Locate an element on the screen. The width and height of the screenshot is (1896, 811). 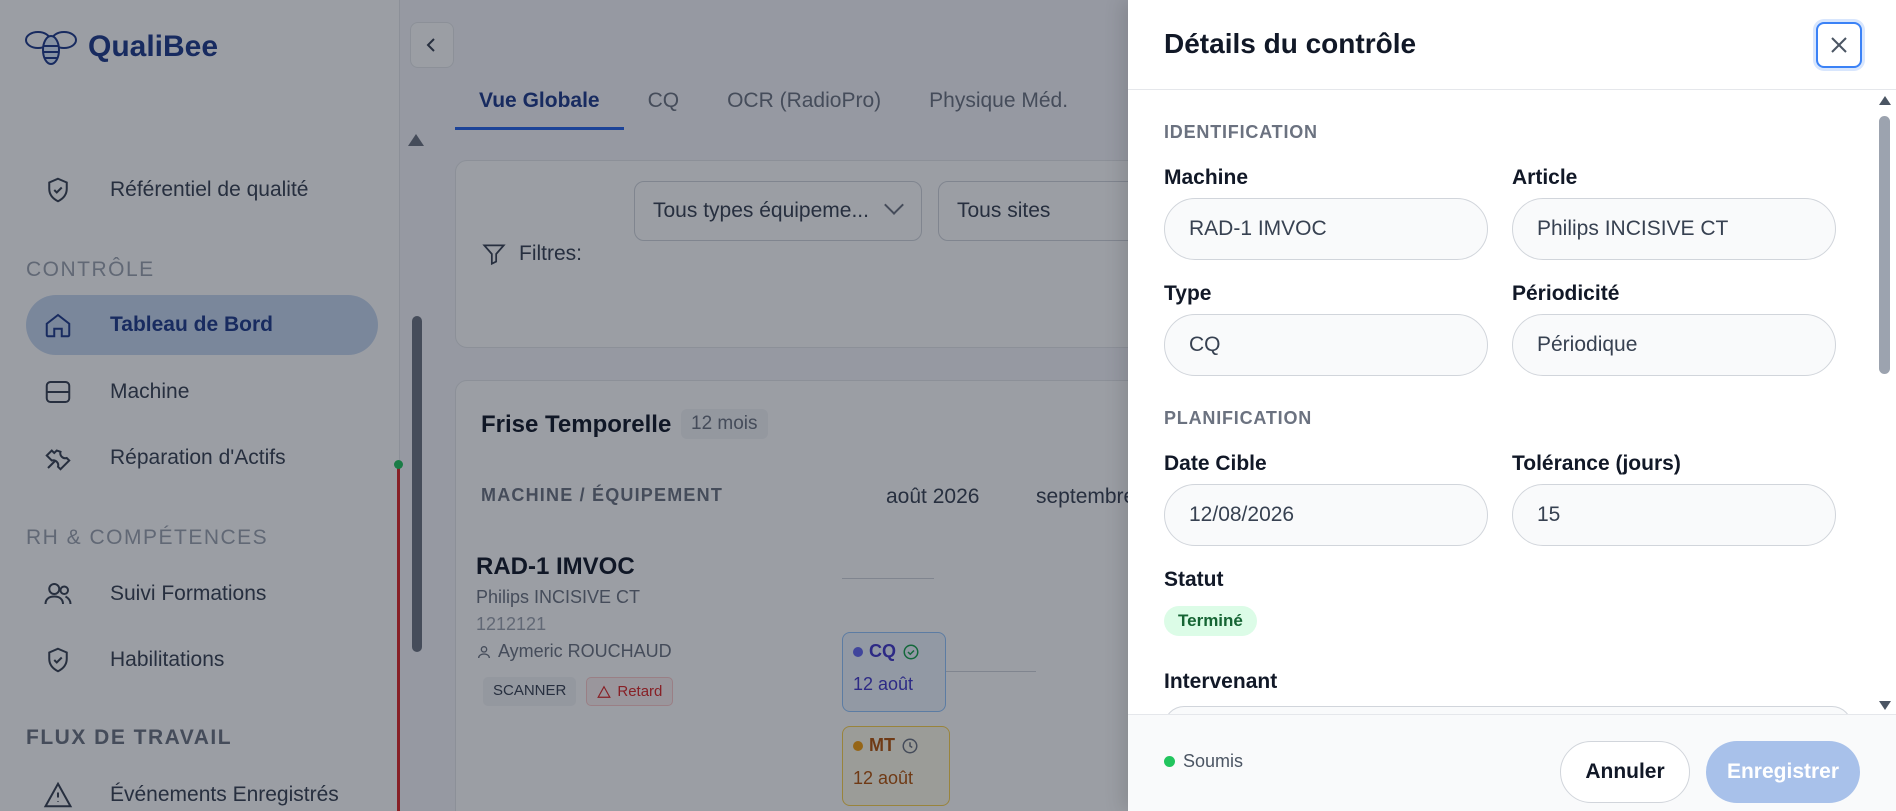
drawer-header: Détails du contrôle is located at coordinates (1512, 45).